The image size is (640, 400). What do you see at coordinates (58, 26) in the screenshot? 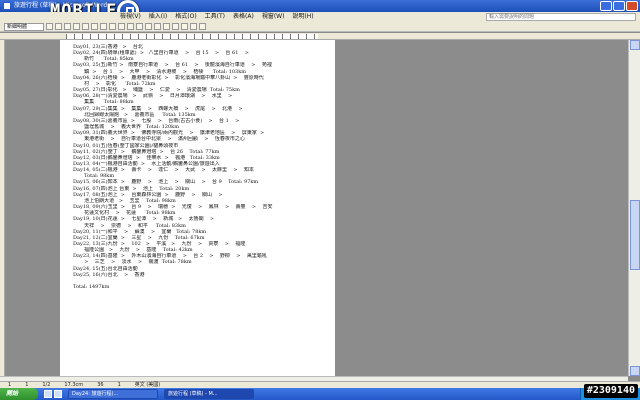
I see `open-folder-icon` at bounding box center [58, 26].